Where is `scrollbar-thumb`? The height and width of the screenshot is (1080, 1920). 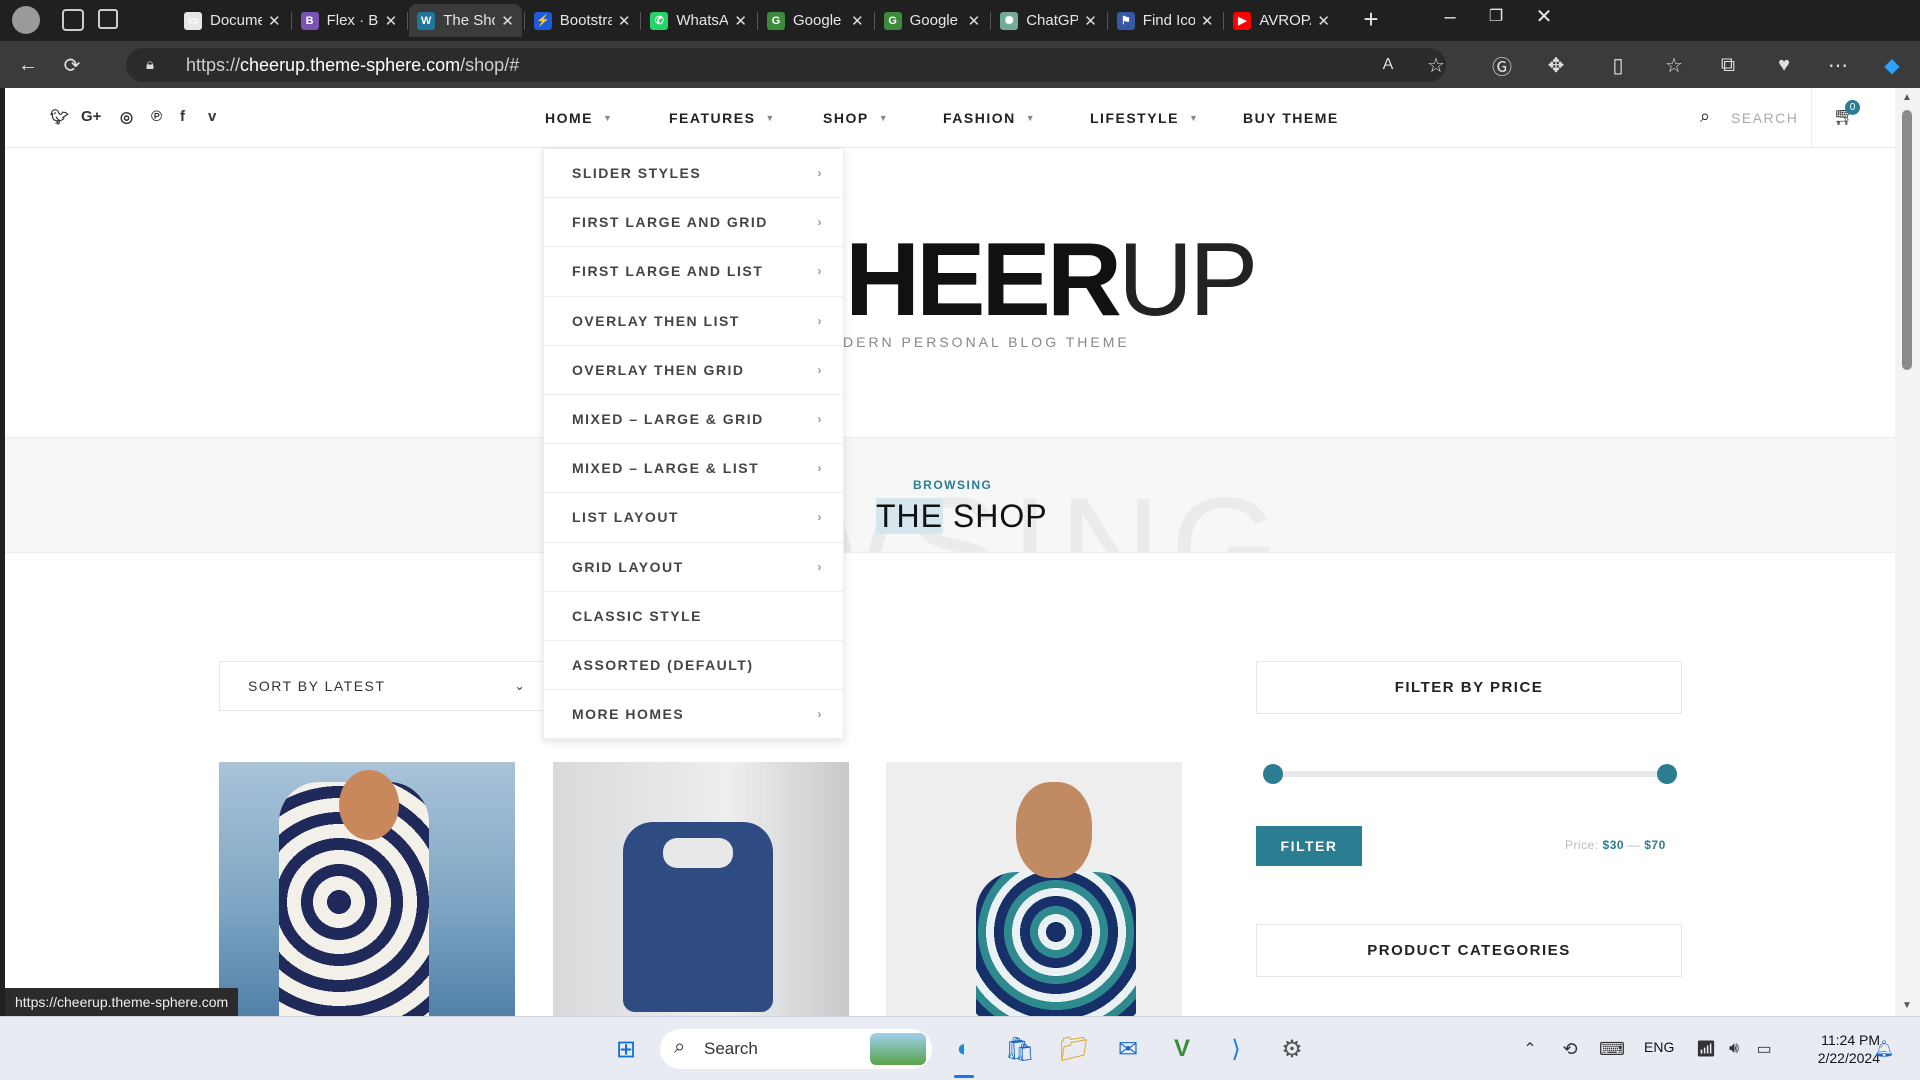 scrollbar-thumb is located at coordinates (1907, 240).